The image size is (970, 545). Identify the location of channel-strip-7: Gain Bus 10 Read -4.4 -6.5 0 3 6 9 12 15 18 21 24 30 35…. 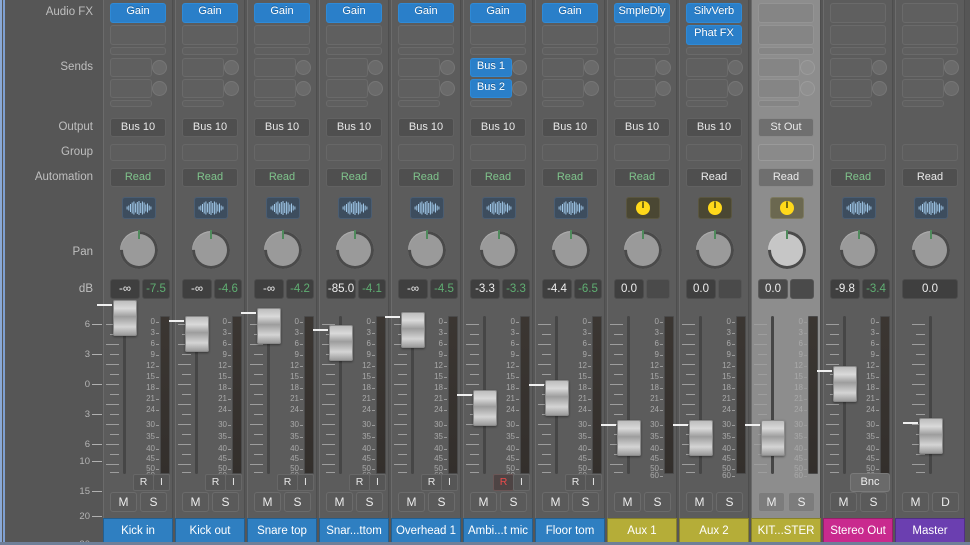
(567, 259).